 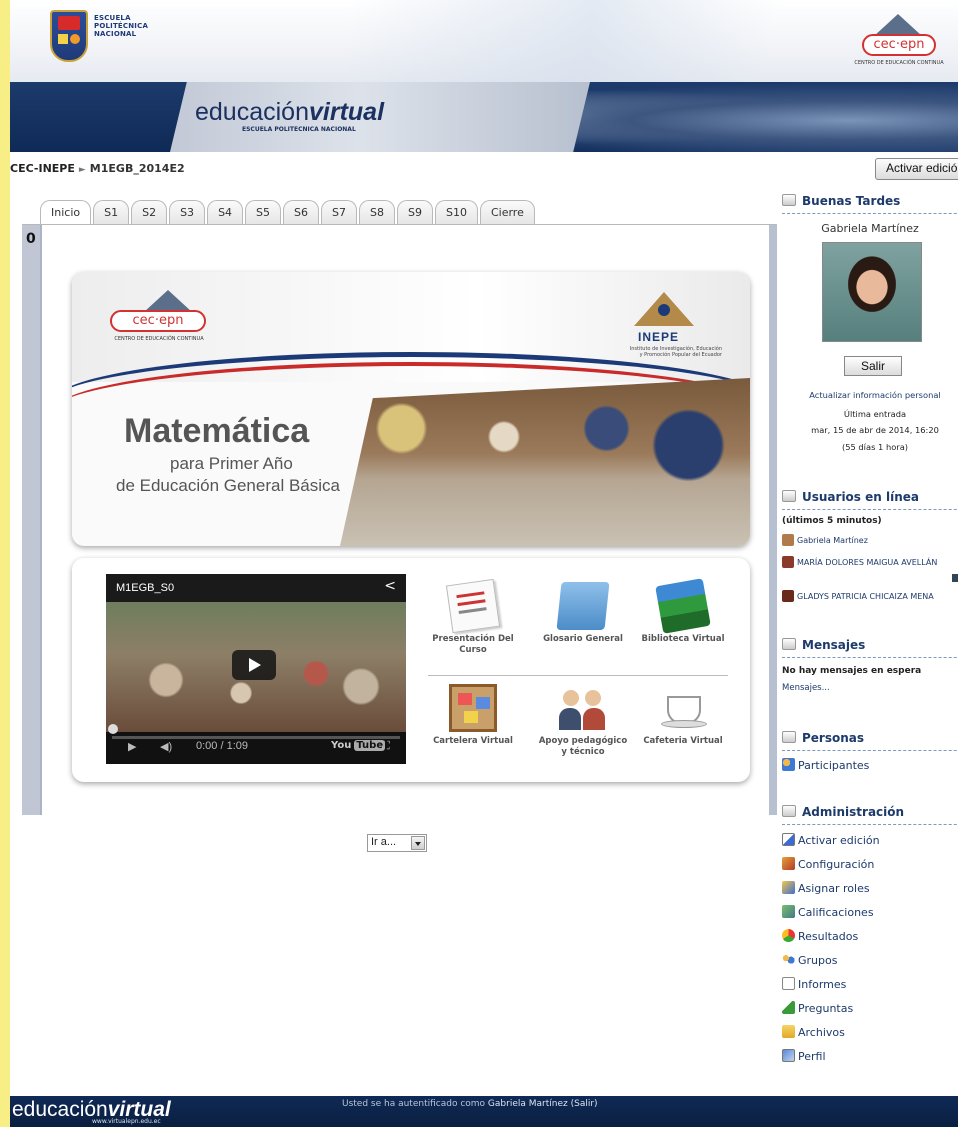 What do you see at coordinates (788, 935) in the screenshot?
I see `outcomes-icon` at bounding box center [788, 935].